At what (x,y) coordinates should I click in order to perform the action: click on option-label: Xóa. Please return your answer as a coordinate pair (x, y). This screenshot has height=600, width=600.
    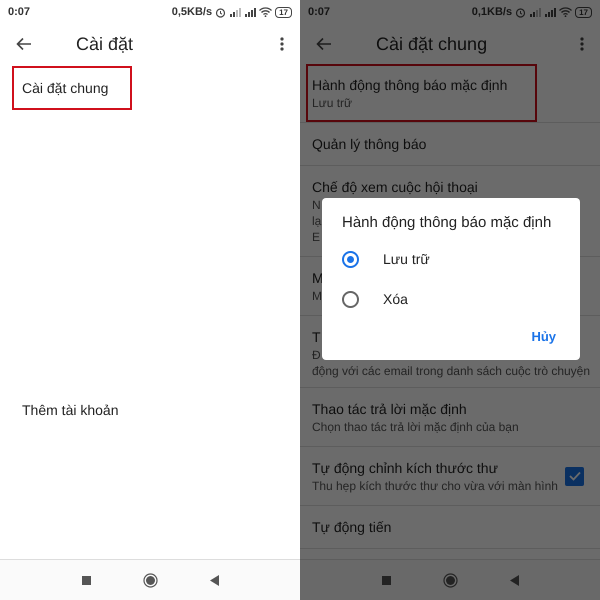
    Looking at the image, I should click on (395, 299).